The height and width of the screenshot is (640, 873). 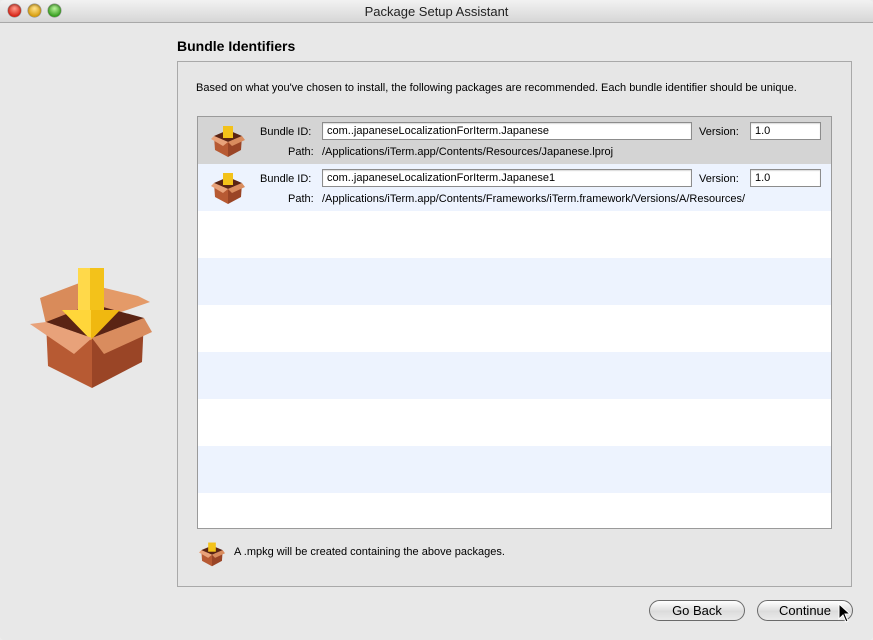 What do you see at coordinates (236, 46) in the screenshot?
I see `section-heading: Bundle Identifiers` at bounding box center [236, 46].